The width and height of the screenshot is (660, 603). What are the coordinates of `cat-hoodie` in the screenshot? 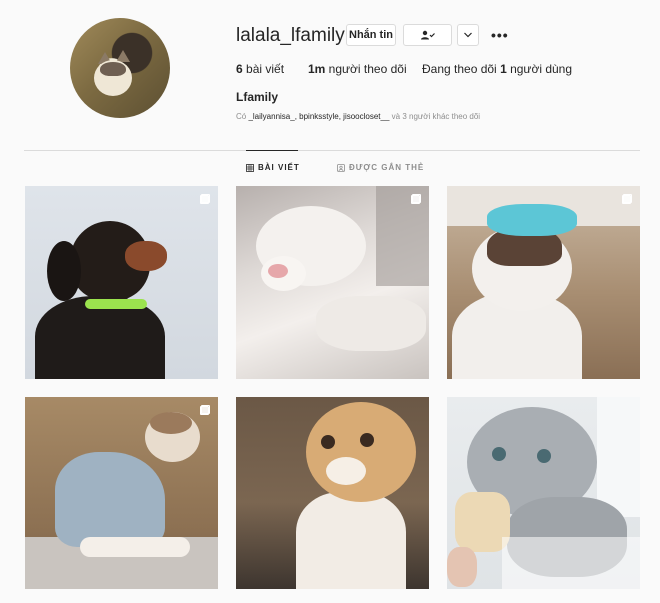 It's located at (110, 499).